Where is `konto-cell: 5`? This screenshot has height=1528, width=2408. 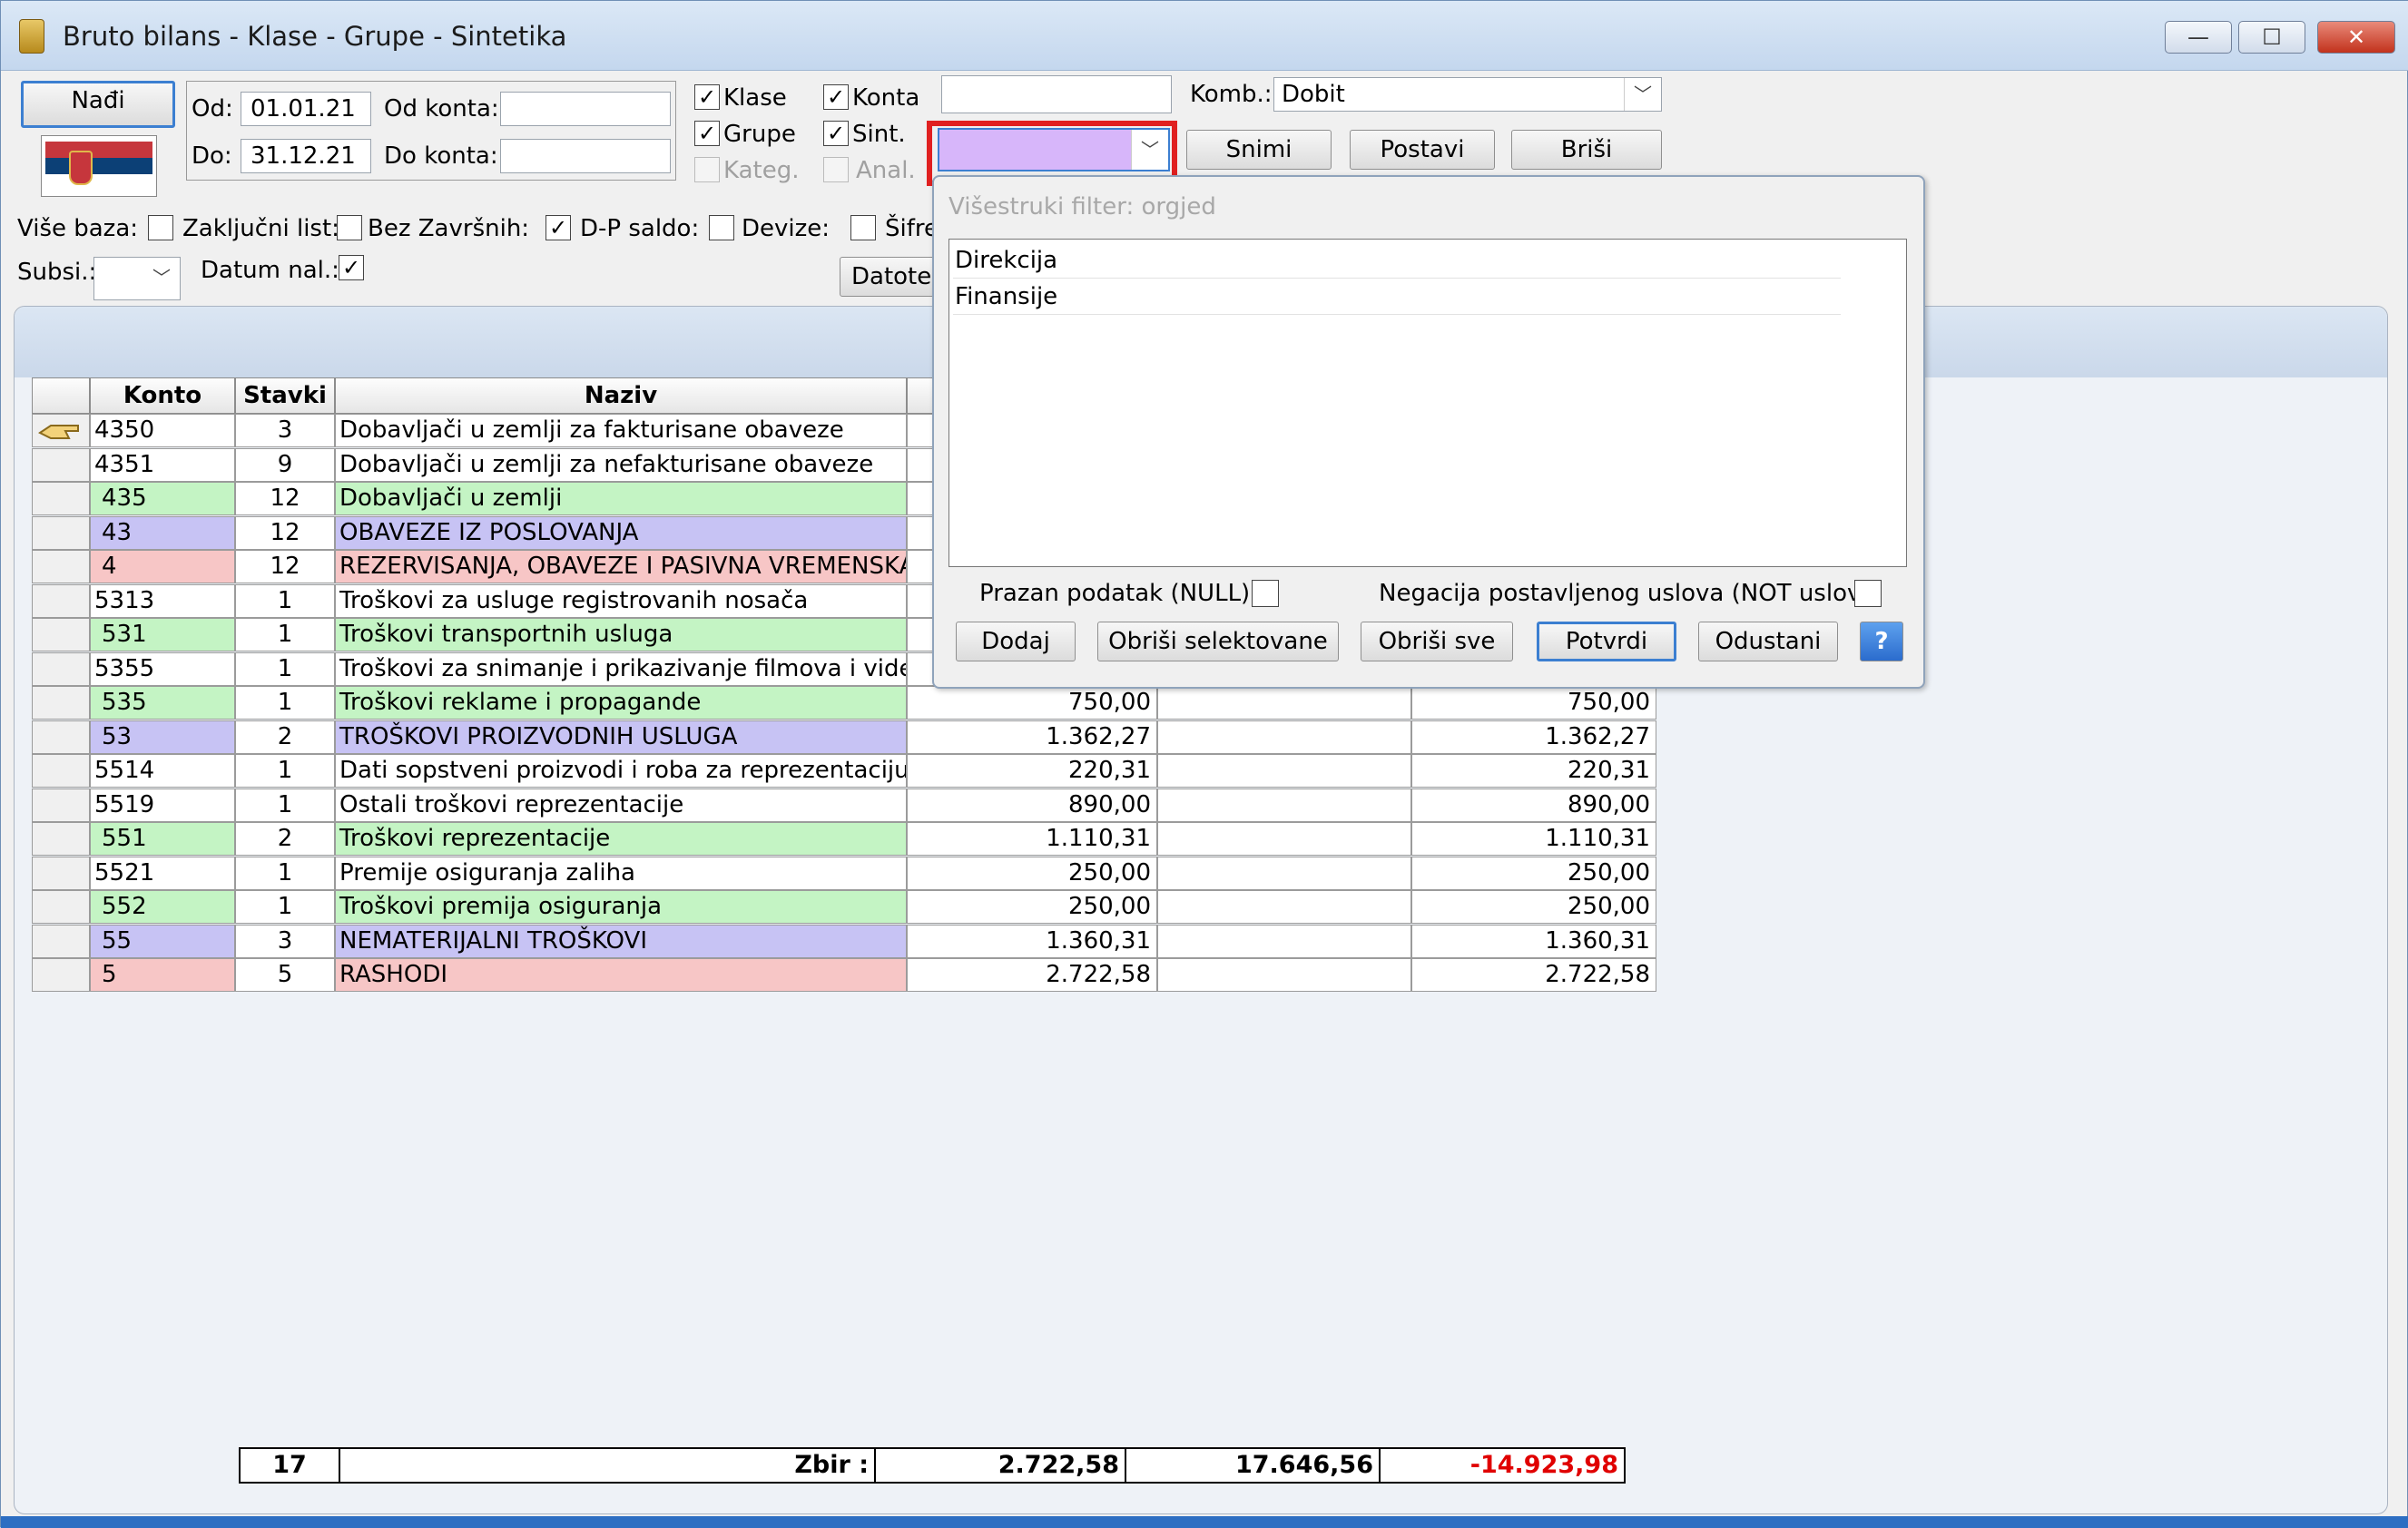 konto-cell: 5 is located at coordinates (162, 975).